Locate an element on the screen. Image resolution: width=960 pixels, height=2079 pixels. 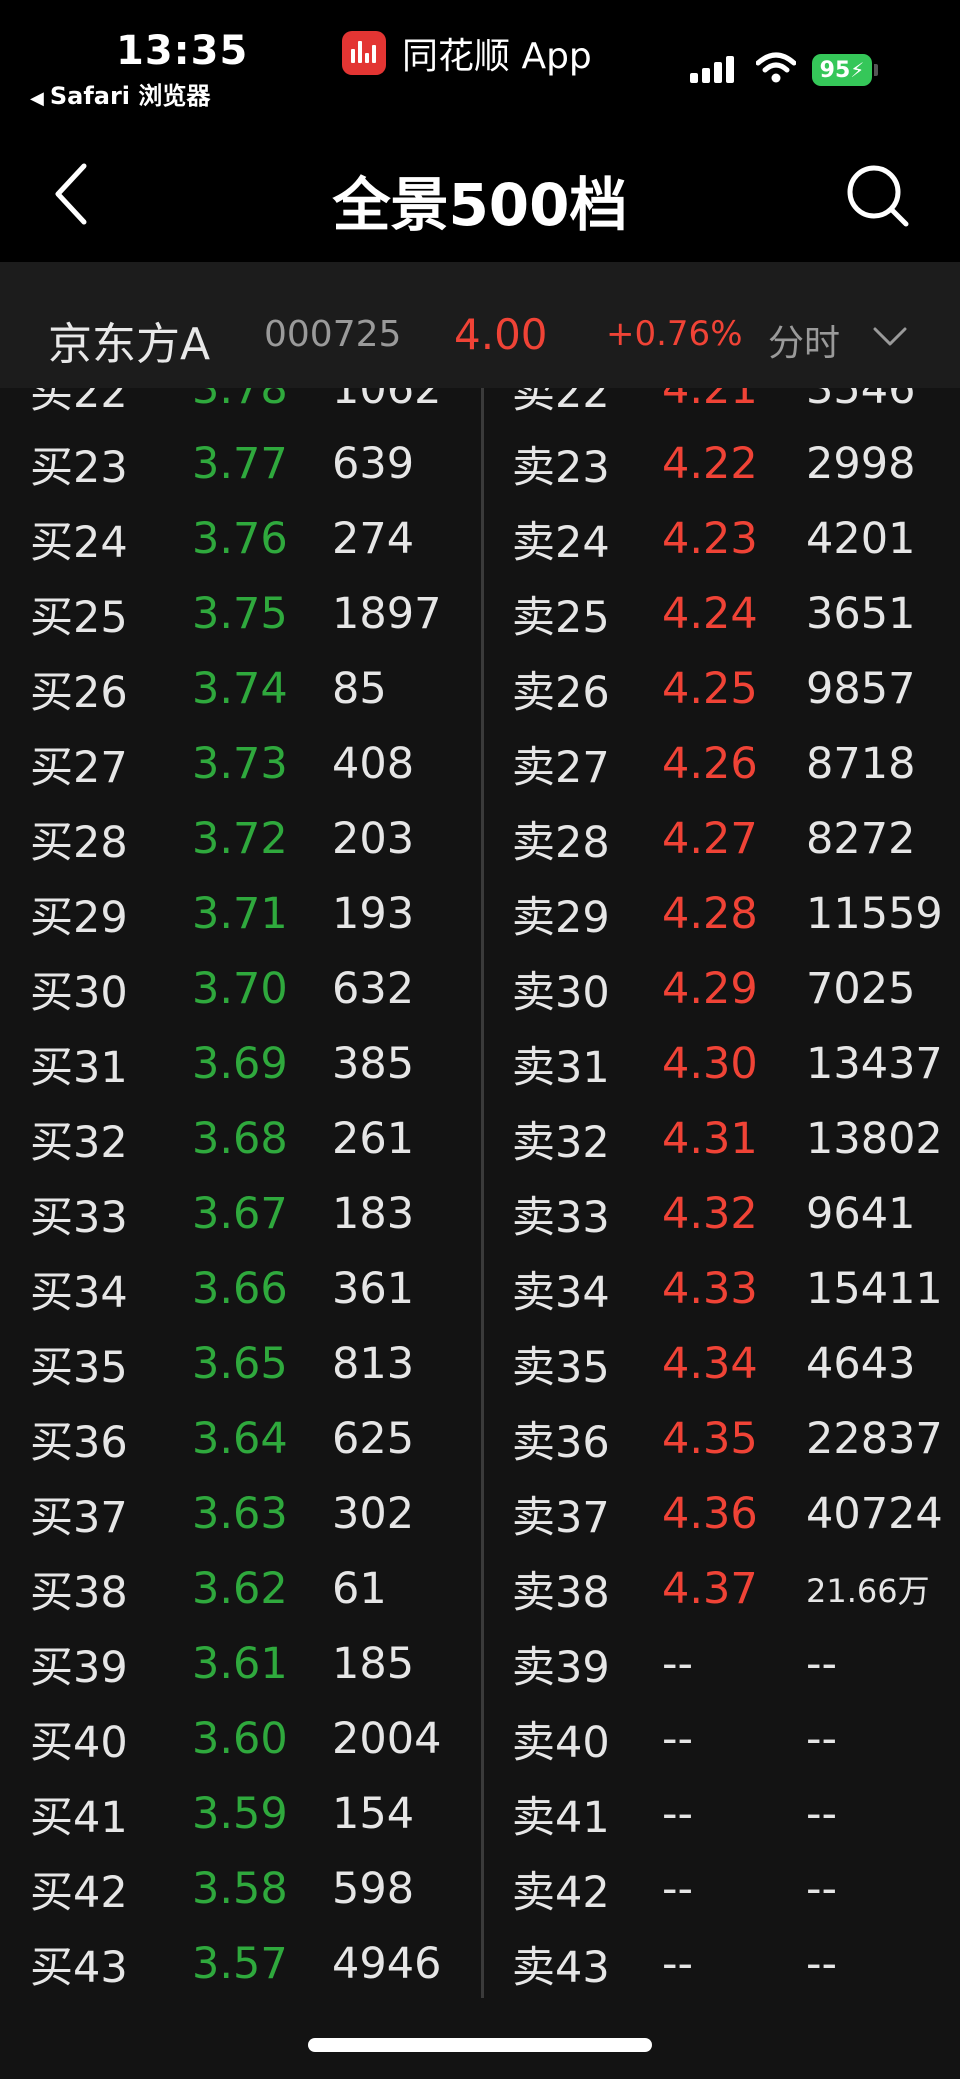
bid-price: 3.73 is located at coordinates (240, 763).